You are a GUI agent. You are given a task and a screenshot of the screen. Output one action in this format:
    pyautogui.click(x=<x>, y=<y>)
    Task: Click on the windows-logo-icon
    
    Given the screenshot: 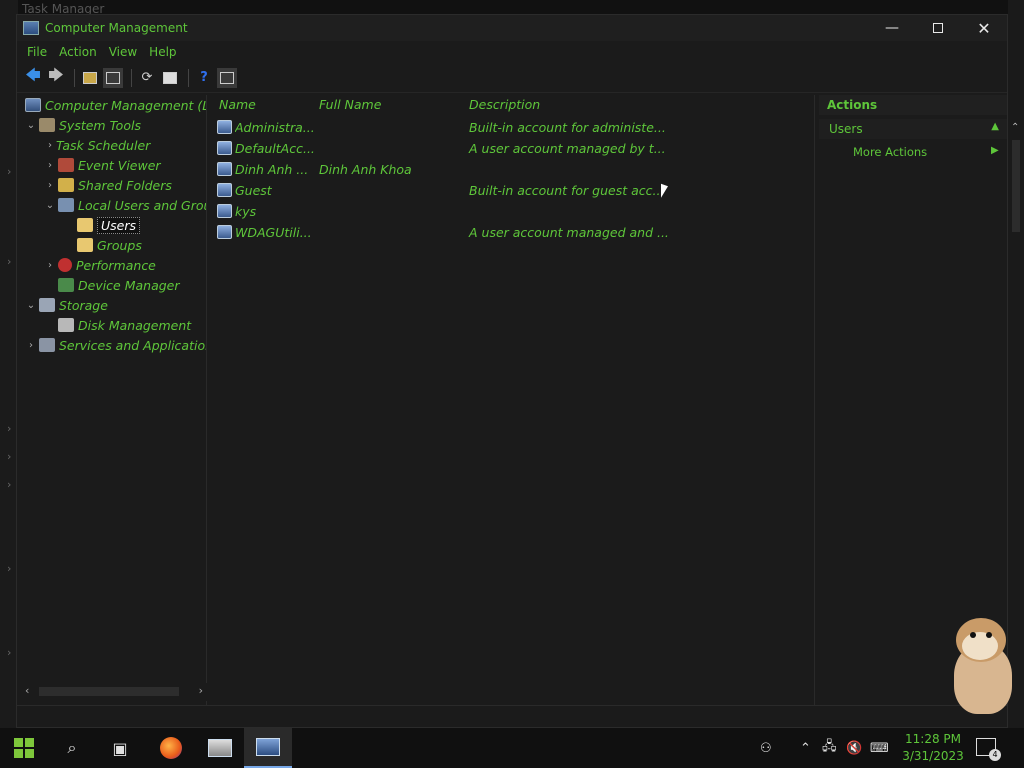 What is the action you would take?
    pyautogui.click(x=24, y=748)
    